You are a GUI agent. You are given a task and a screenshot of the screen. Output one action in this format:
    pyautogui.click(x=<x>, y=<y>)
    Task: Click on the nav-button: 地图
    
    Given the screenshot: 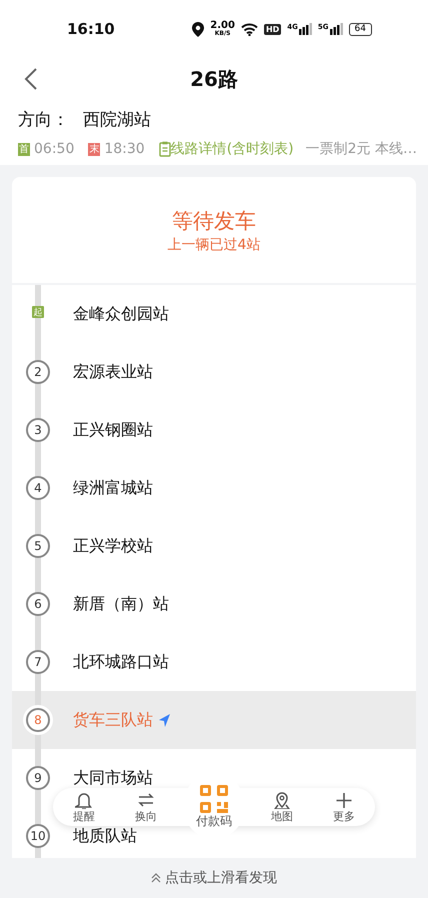 What is the action you would take?
    pyautogui.click(x=282, y=807)
    